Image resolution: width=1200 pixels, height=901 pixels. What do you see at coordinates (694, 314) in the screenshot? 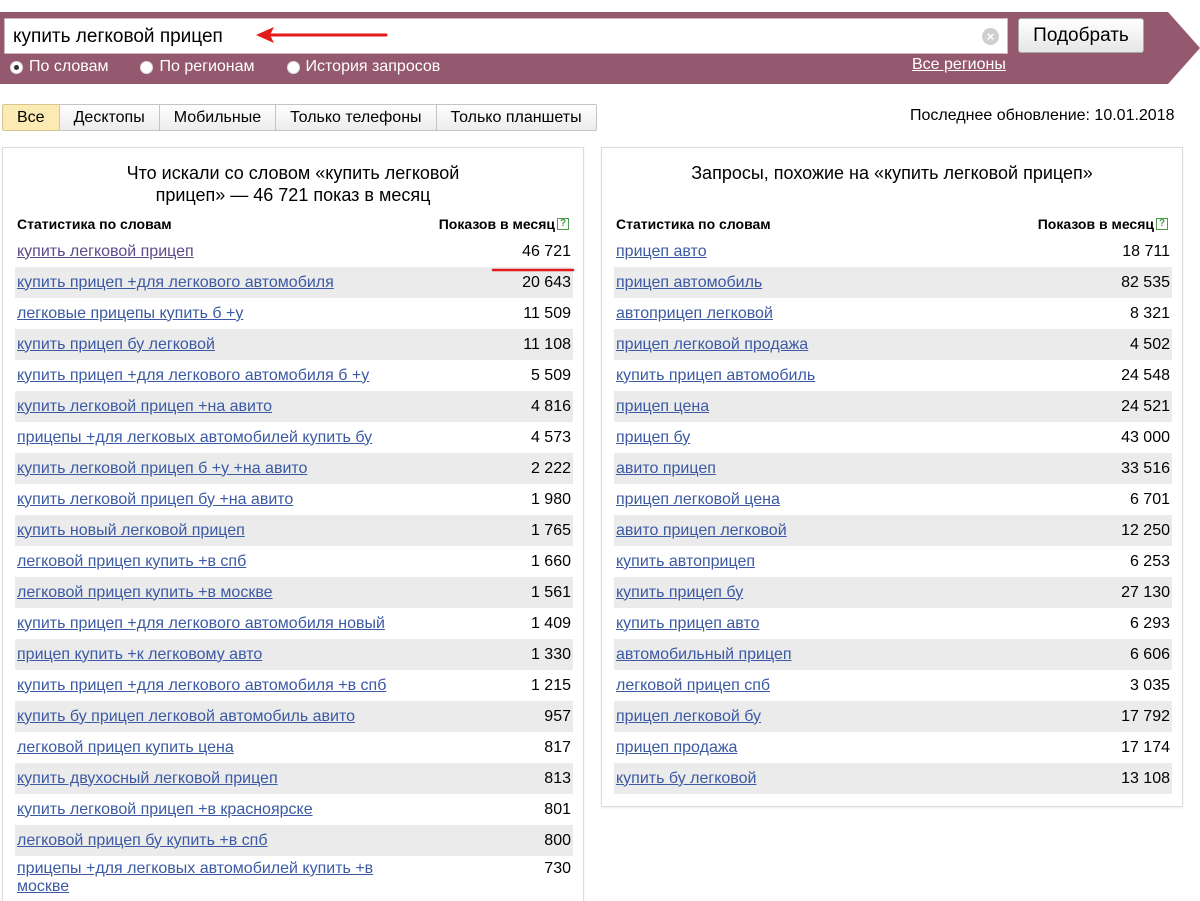
I see `phrase-link: автоприцеп легковой` at bounding box center [694, 314].